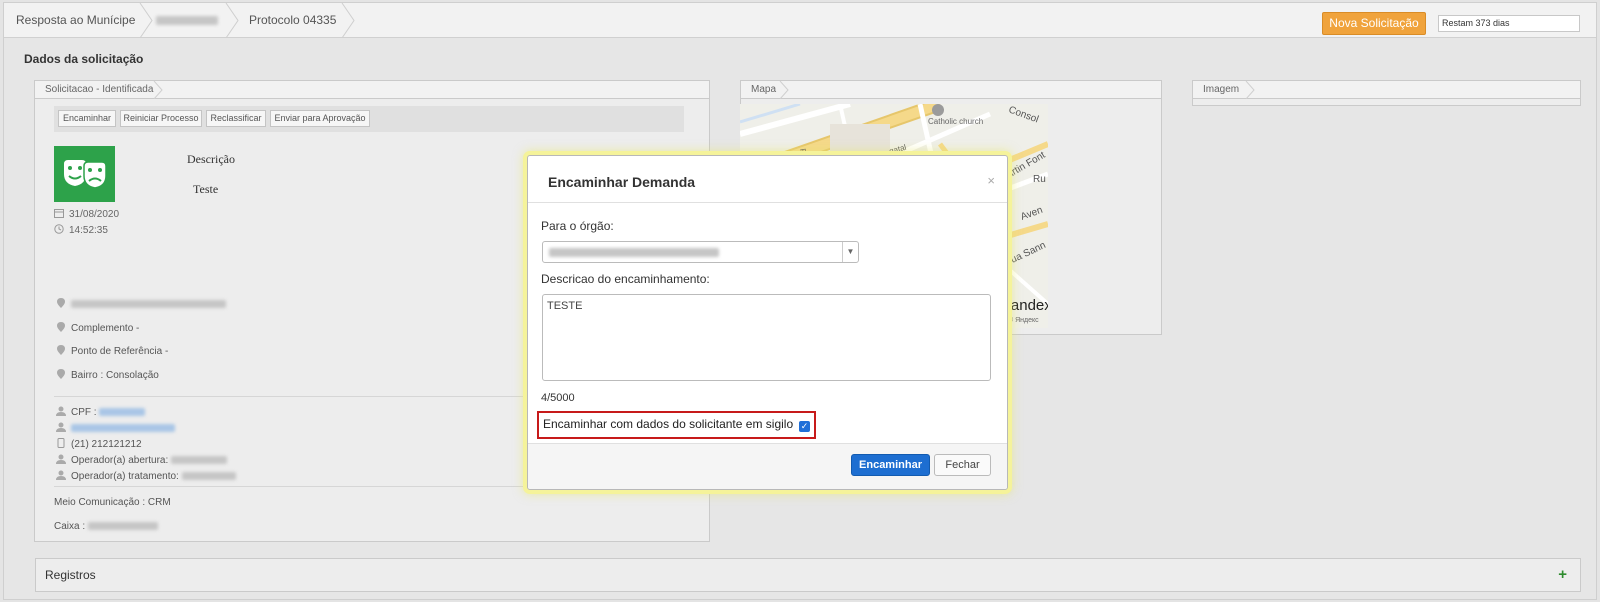 The width and height of the screenshot is (1600, 602). What do you see at coordinates (292, 20) in the screenshot?
I see `breadcrumb-item-protocolo: Protocolo 04335` at bounding box center [292, 20].